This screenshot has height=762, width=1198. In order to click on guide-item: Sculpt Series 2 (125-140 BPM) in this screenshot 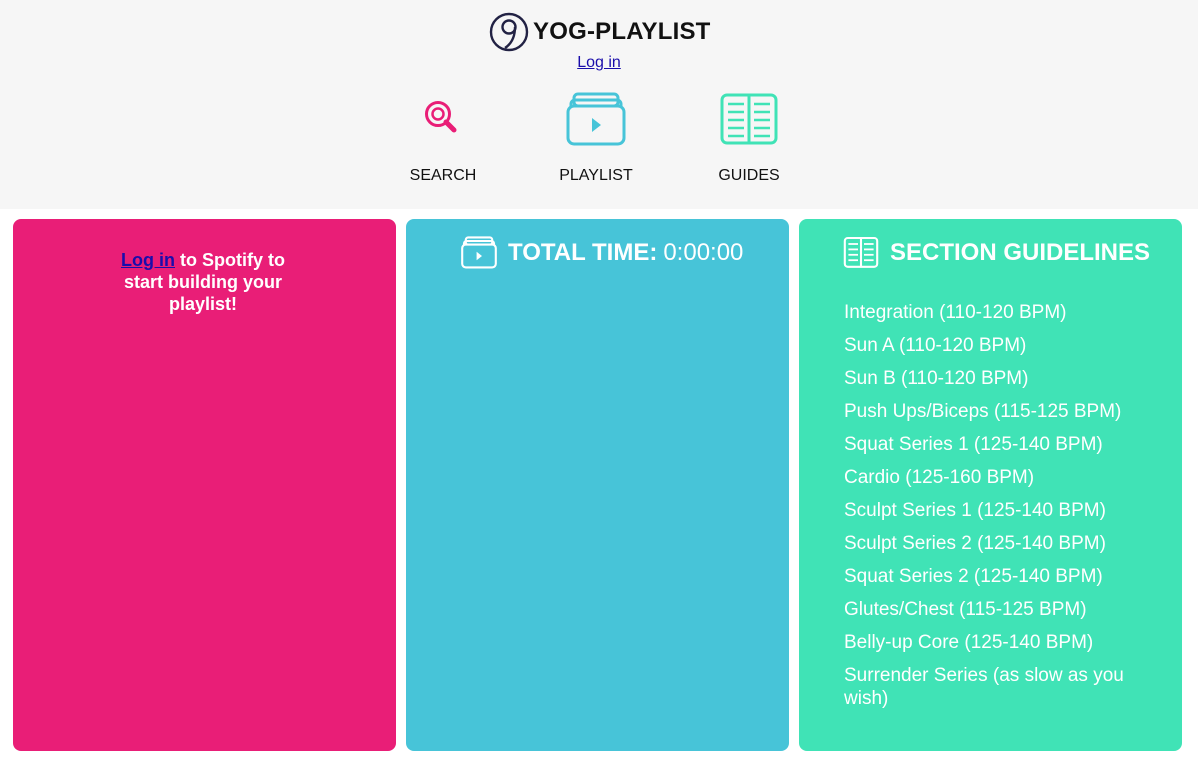, I will do `click(975, 543)`.